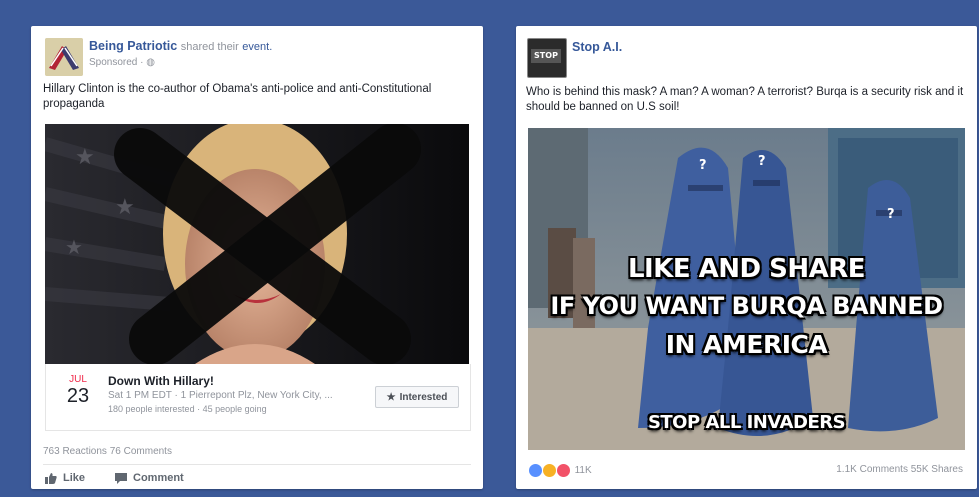 Image resolution: width=979 pixels, height=497 pixels. What do you see at coordinates (122, 62) in the screenshot?
I see `sponsored-label: Sponsored · ◍` at bounding box center [122, 62].